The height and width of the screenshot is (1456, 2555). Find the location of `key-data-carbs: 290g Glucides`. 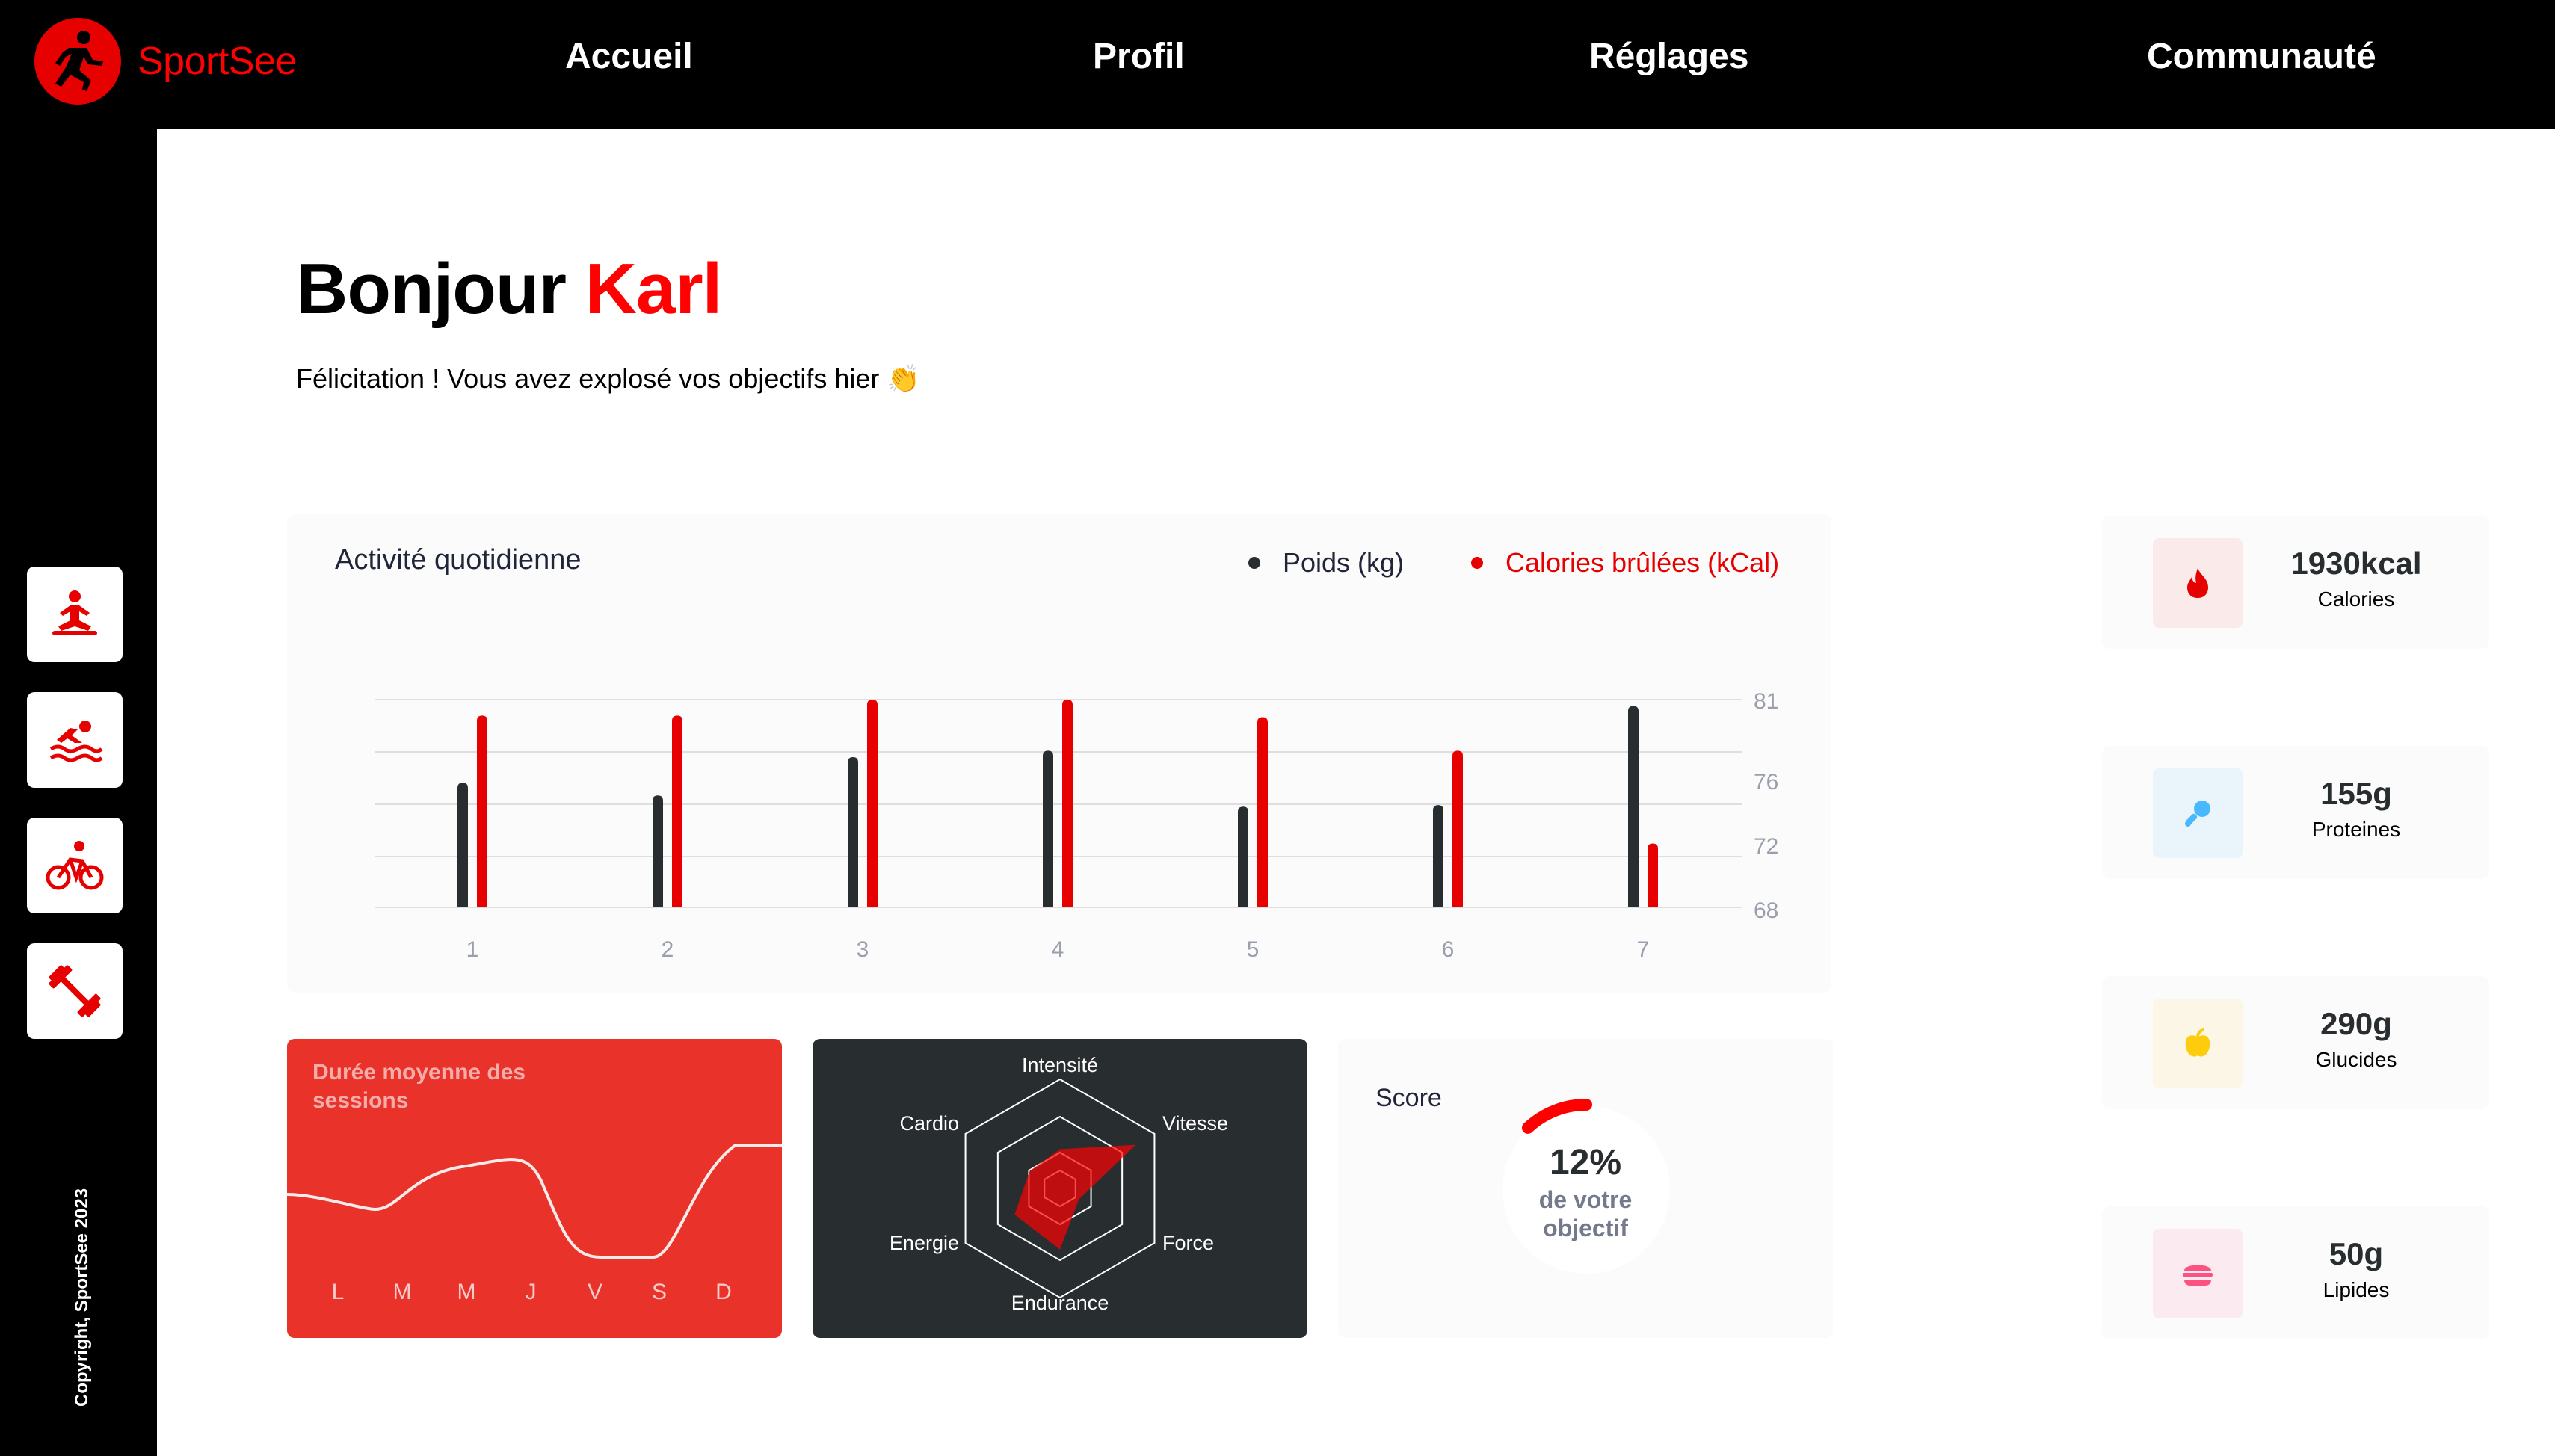

key-data-carbs: 290g Glucides is located at coordinates (2295, 1042).